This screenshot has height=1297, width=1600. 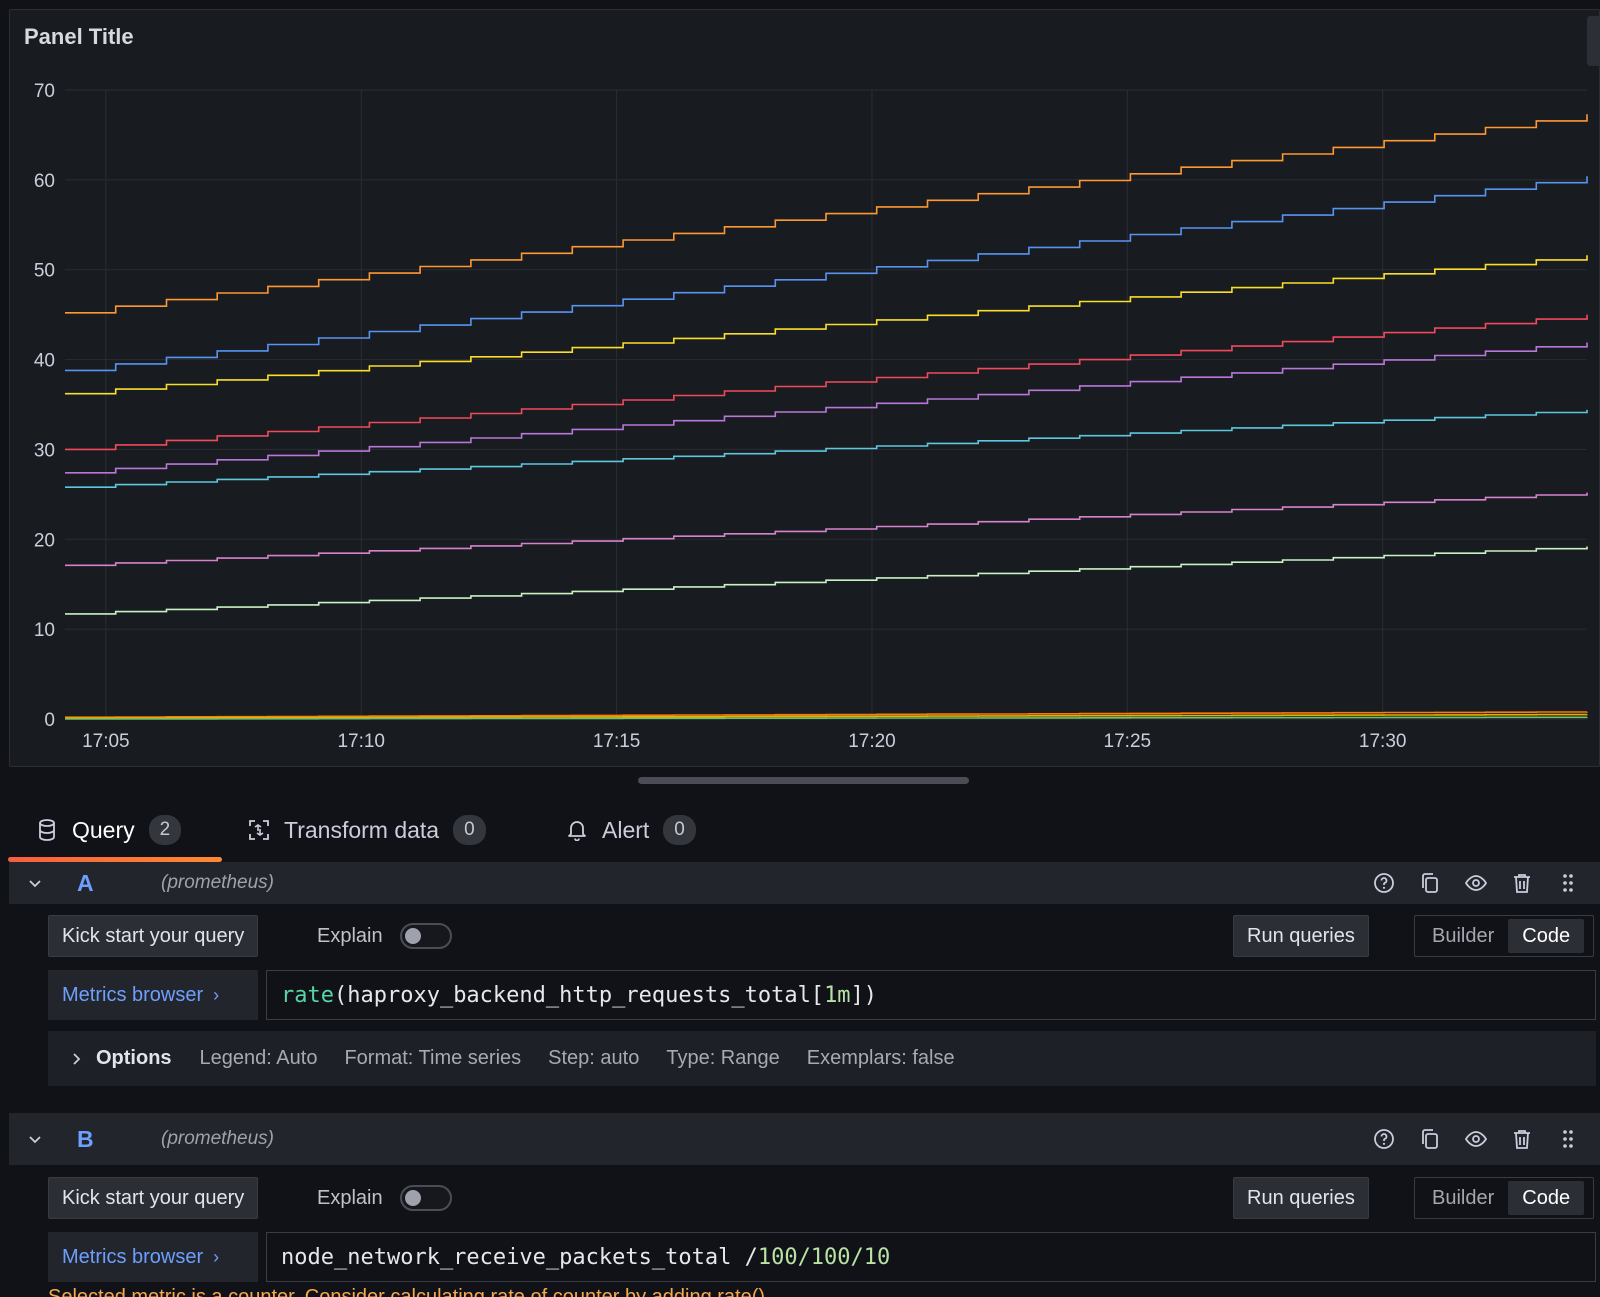 I want to click on query-row-header-b: B (prometheus), so click(x=804, y=1139).